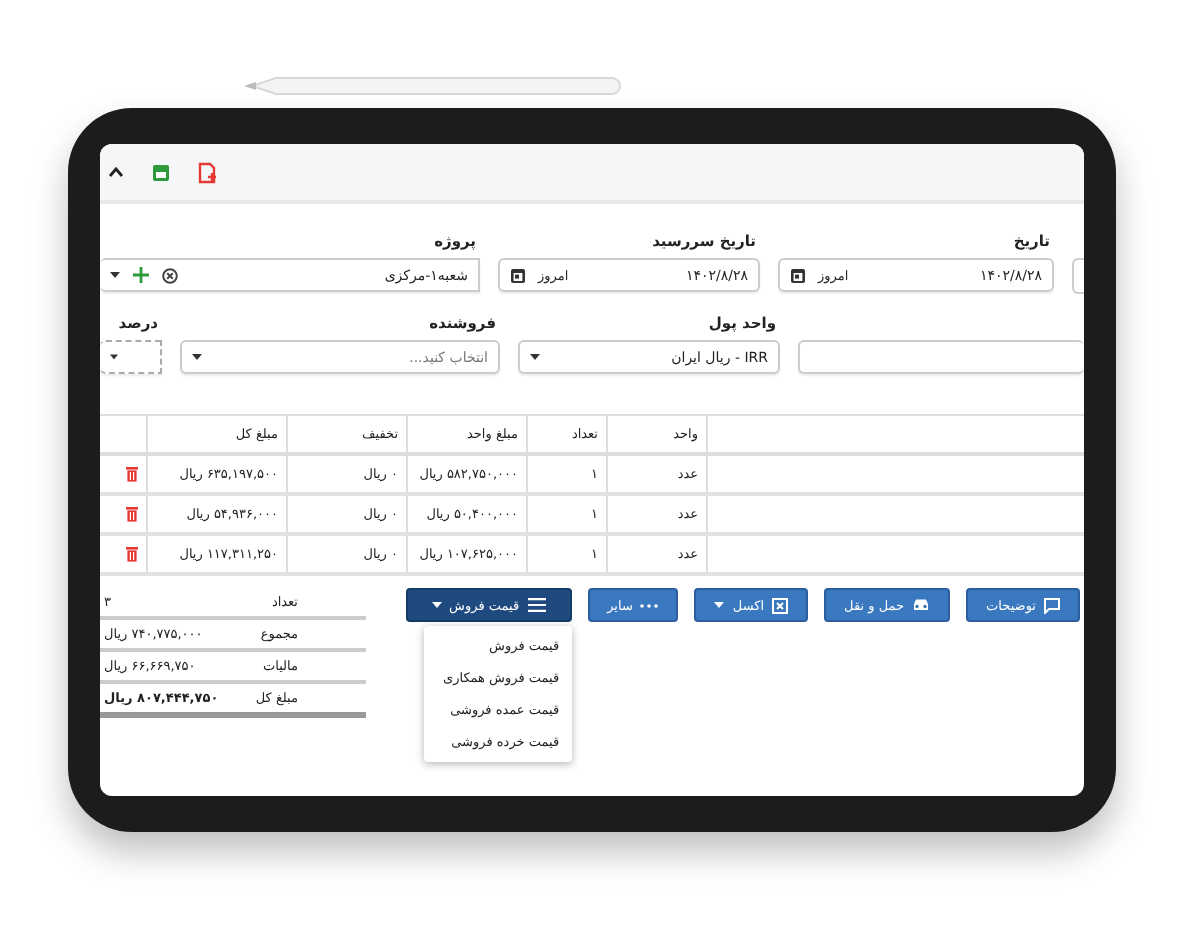 Image resolution: width=1200 pixels, height=930 pixels. What do you see at coordinates (131, 357) in the screenshot?
I see `percent-field` at bounding box center [131, 357].